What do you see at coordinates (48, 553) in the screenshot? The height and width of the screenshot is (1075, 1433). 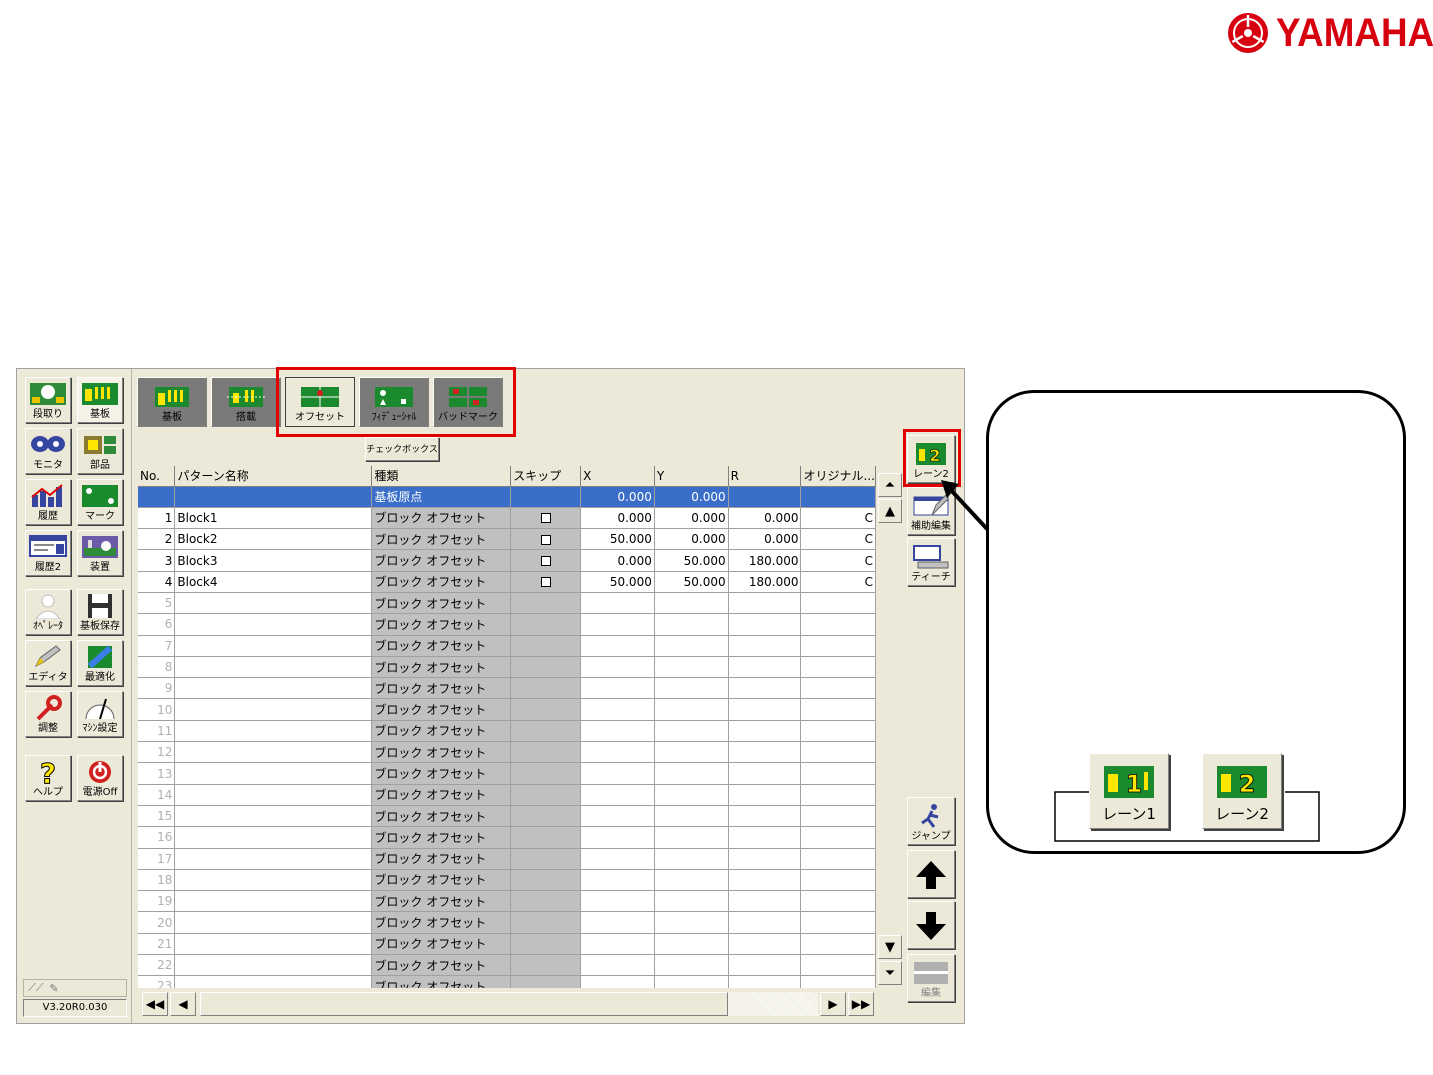 I see `history2-button: 履歴2` at bounding box center [48, 553].